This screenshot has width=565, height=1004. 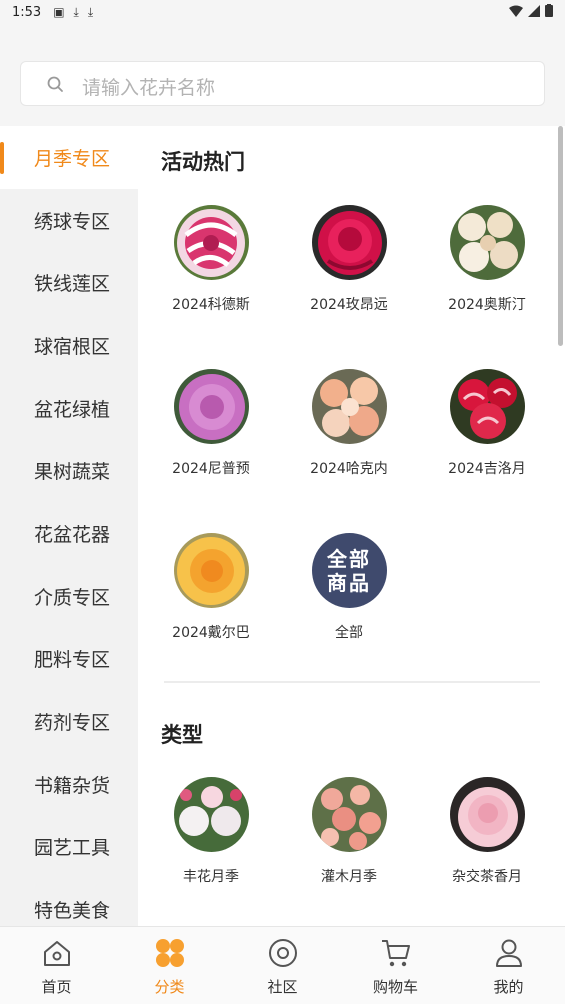 I want to click on sidebar-item-food: 特色美食, so click(x=69, y=902).